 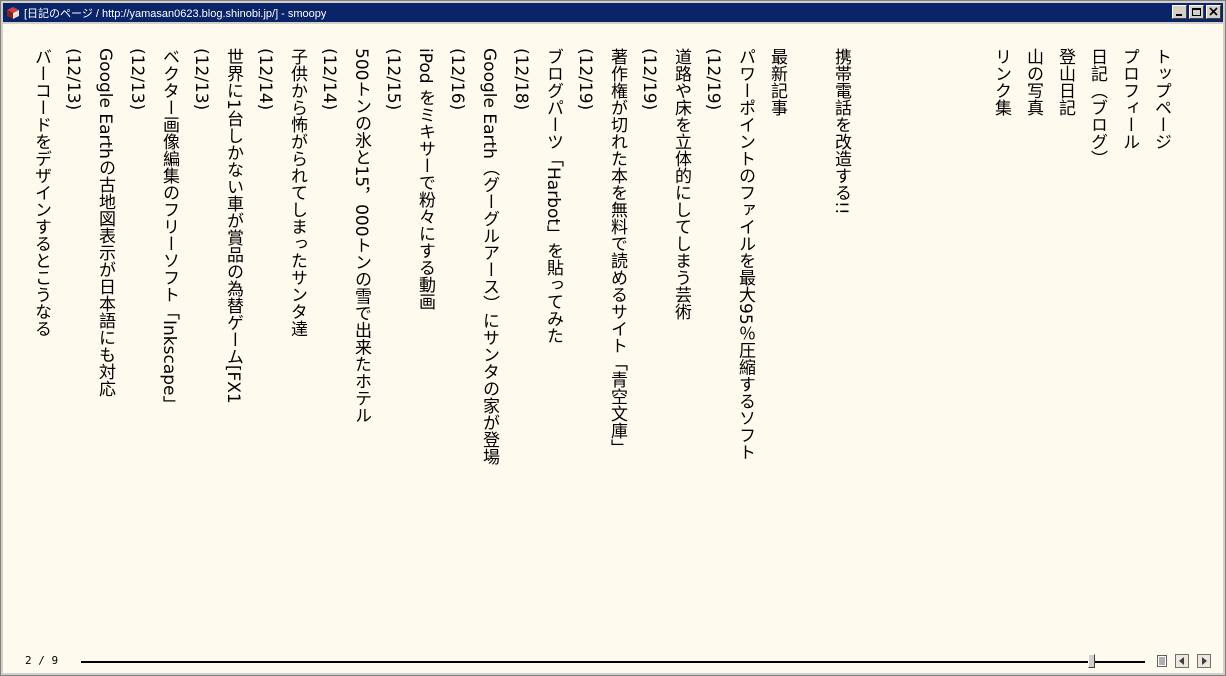 I want to click on recent-entry-title: パワーポイントのファイルを最大95％圧縮するソフト, so click(x=745, y=254).